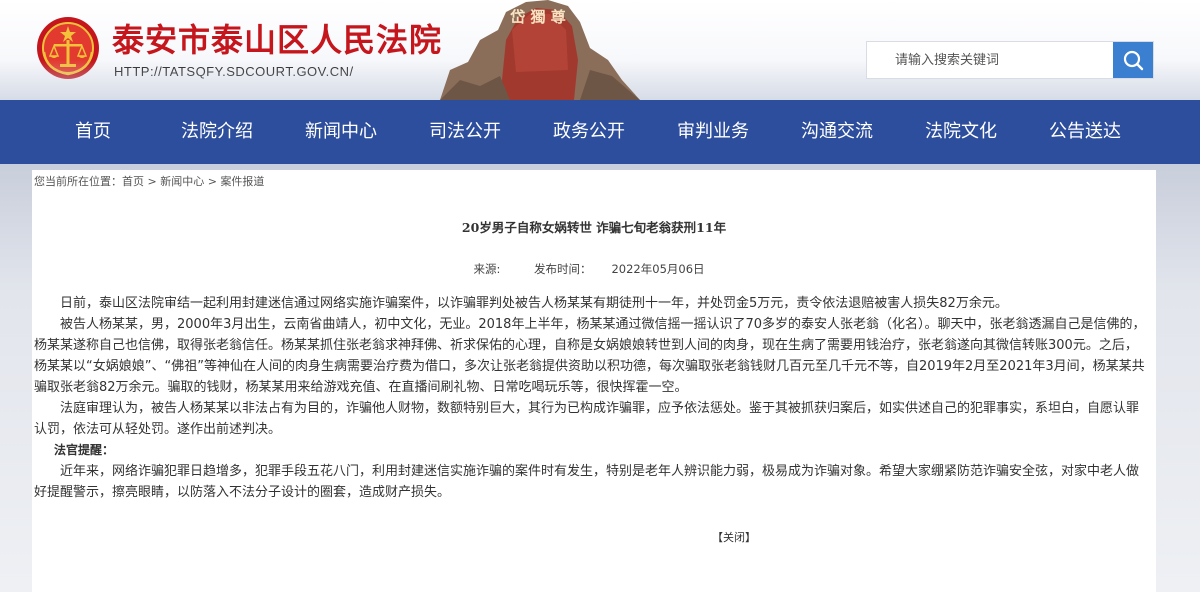 Image resolution: width=1200 pixels, height=592 pixels. I want to click on nav-item-communication: 沟通交流, so click(837, 132).